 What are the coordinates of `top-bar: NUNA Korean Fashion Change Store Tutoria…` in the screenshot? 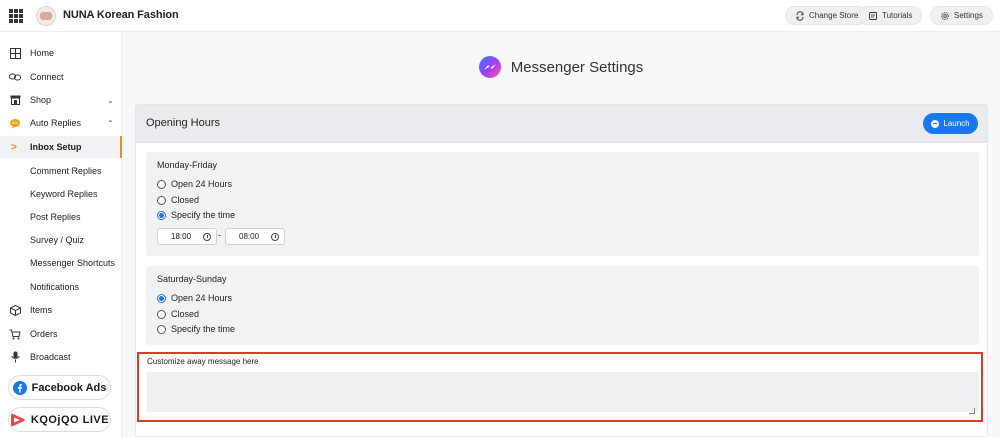 It's located at (500, 16).